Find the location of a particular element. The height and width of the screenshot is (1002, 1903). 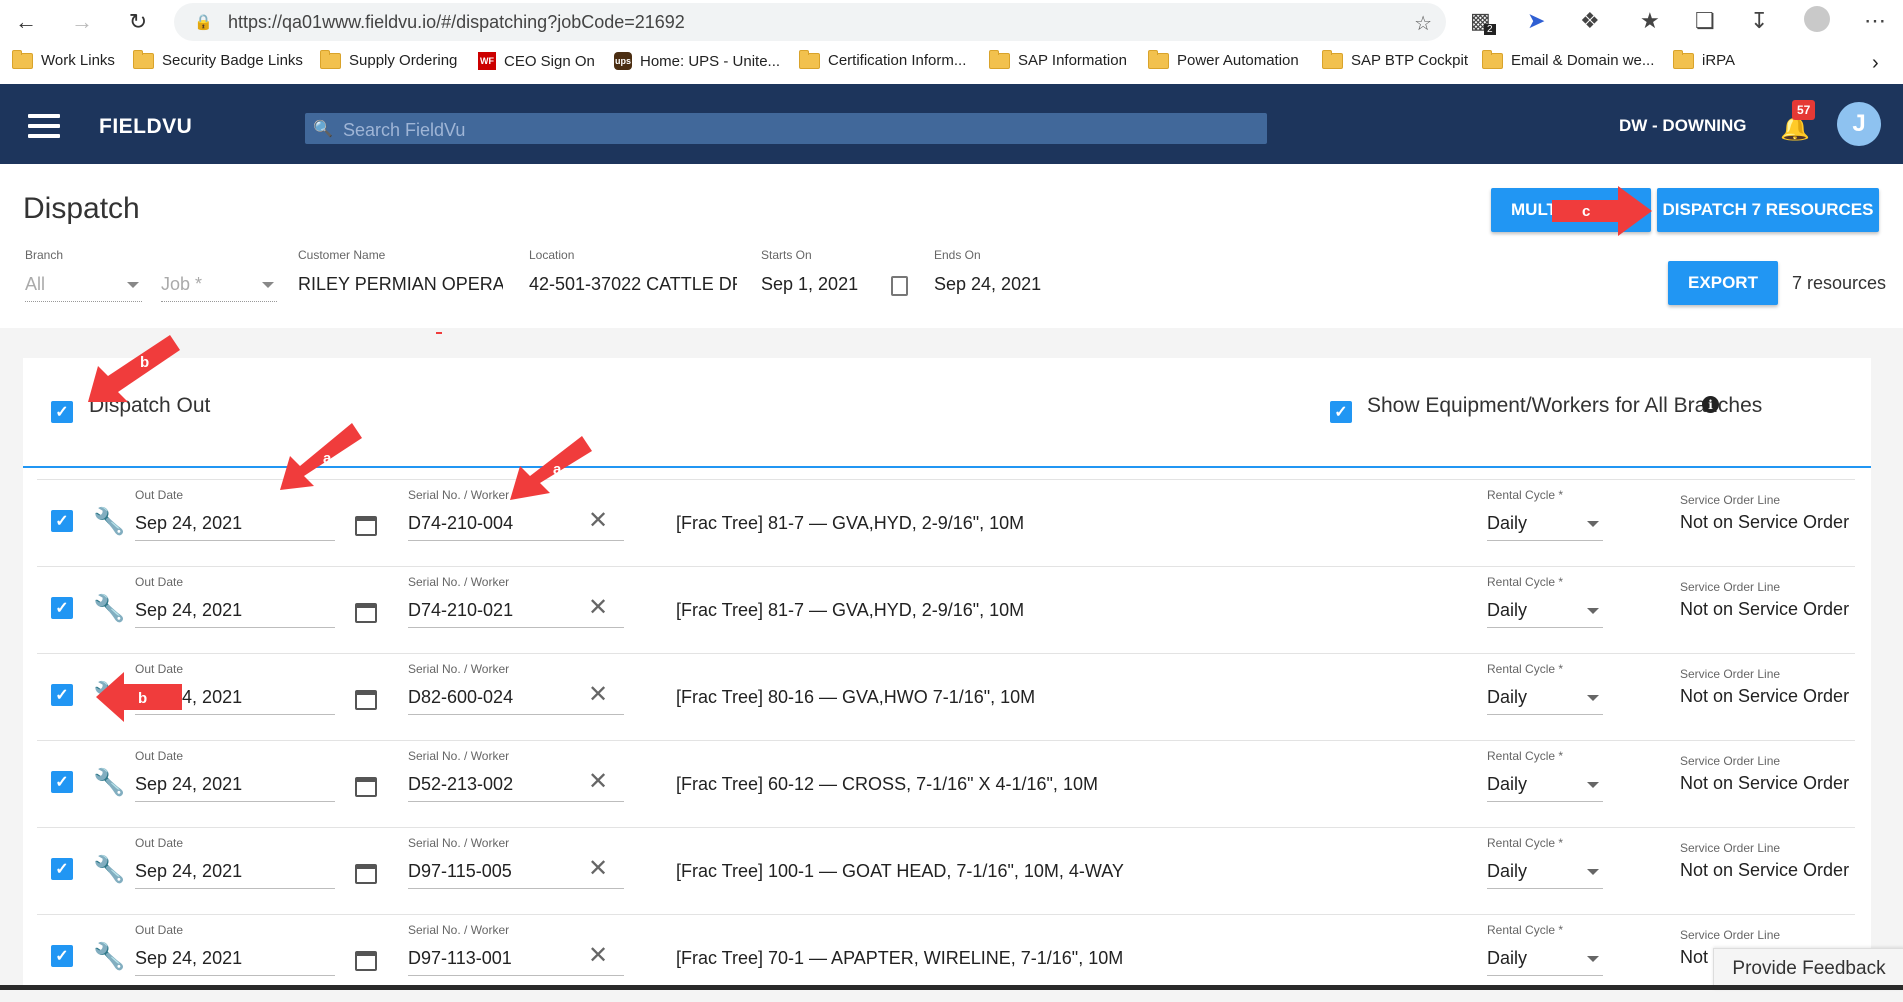

provide-feedback-button: Provide Feedback is located at coordinates (1808, 969).